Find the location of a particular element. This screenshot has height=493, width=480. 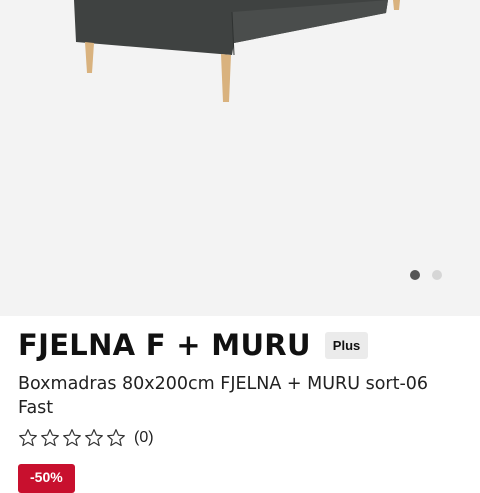

review-count: (0) is located at coordinates (144, 438).